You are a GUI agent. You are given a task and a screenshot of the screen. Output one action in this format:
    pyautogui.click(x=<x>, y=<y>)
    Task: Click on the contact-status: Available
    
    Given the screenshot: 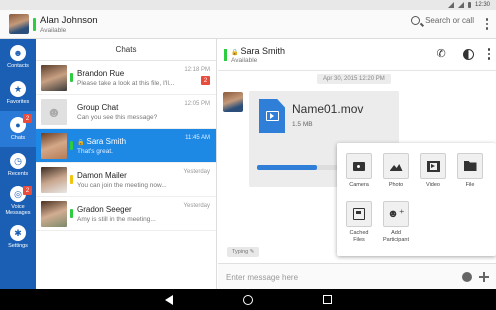 What is the action you would take?
    pyautogui.click(x=244, y=60)
    